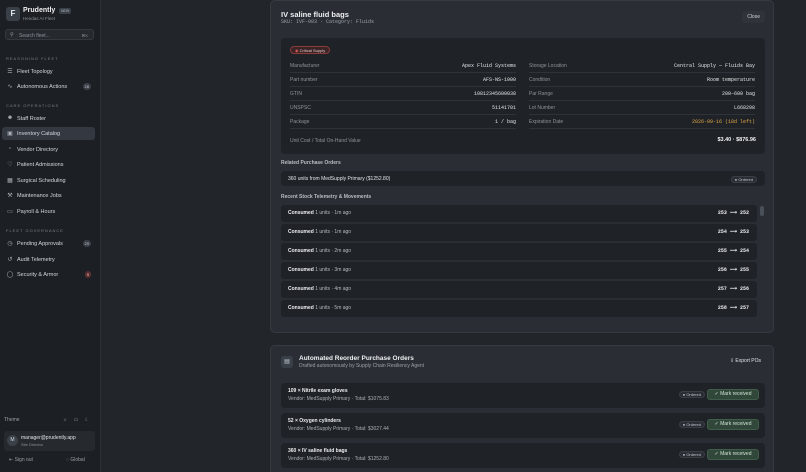 This screenshot has height=472, width=806. Describe the element at coordinates (21, 460) in the screenshot. I see `sign-out-button: ⇤ Sign out` at that location.